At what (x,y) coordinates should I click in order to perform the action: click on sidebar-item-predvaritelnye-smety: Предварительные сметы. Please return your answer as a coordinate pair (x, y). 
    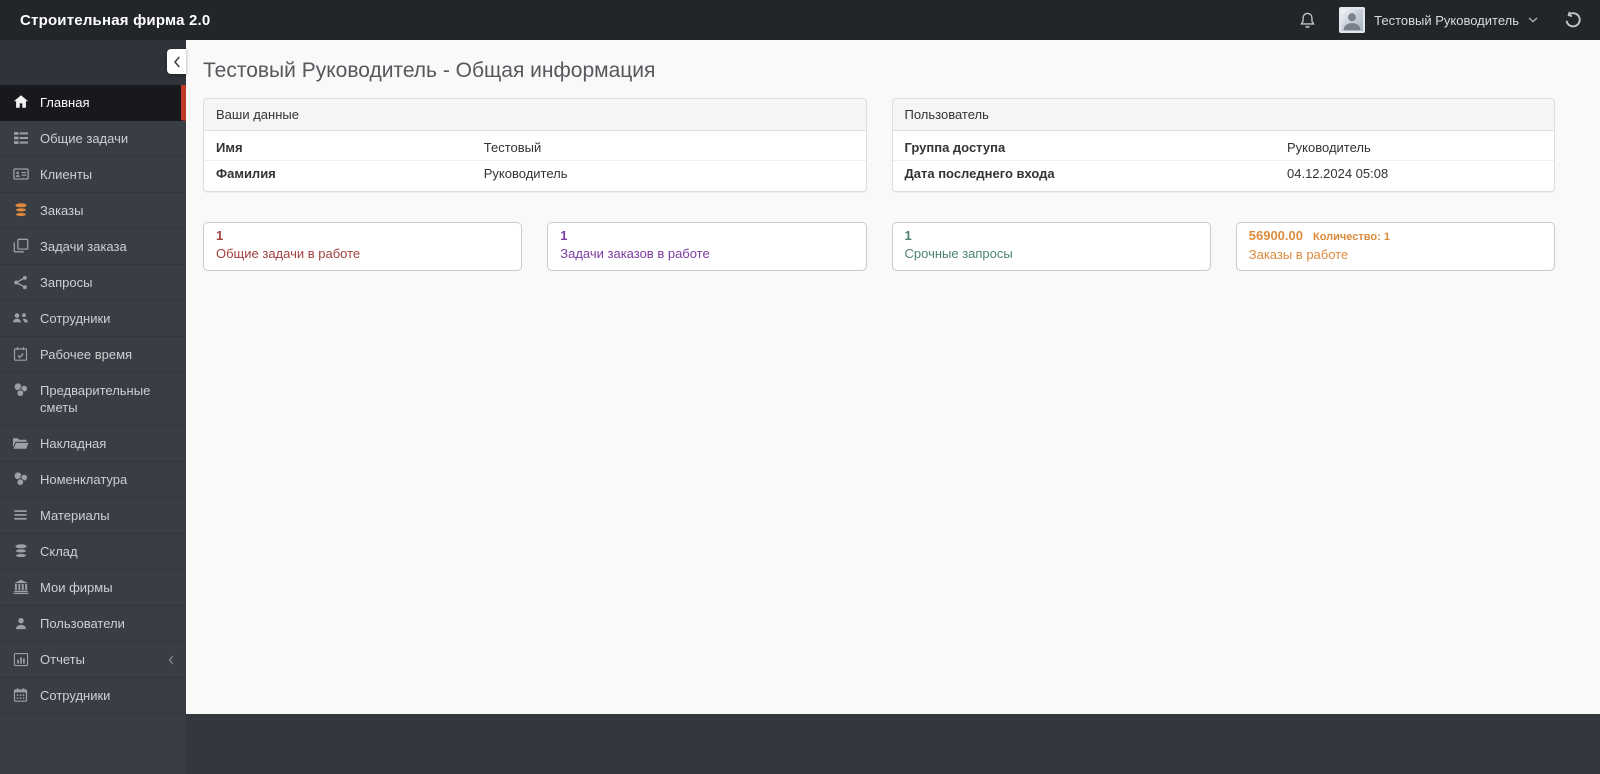
    Looking at the image, I should click on (93, 399).